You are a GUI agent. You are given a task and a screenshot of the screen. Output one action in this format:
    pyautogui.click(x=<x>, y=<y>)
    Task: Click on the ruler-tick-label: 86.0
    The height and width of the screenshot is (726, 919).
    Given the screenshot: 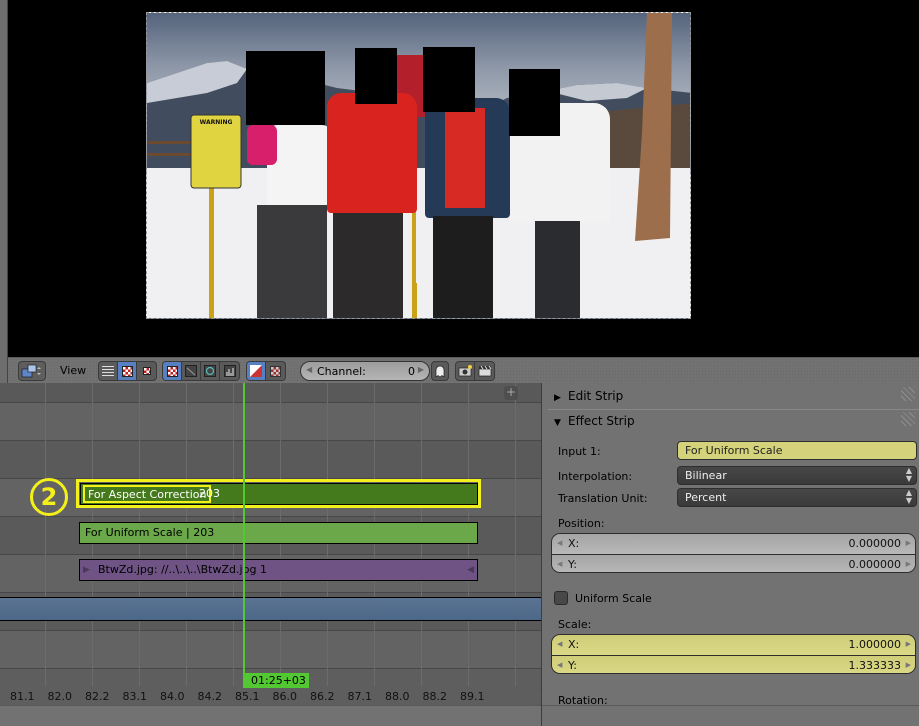 What is the action you would take?
    pyautogui.click(x=285, y=696)
    